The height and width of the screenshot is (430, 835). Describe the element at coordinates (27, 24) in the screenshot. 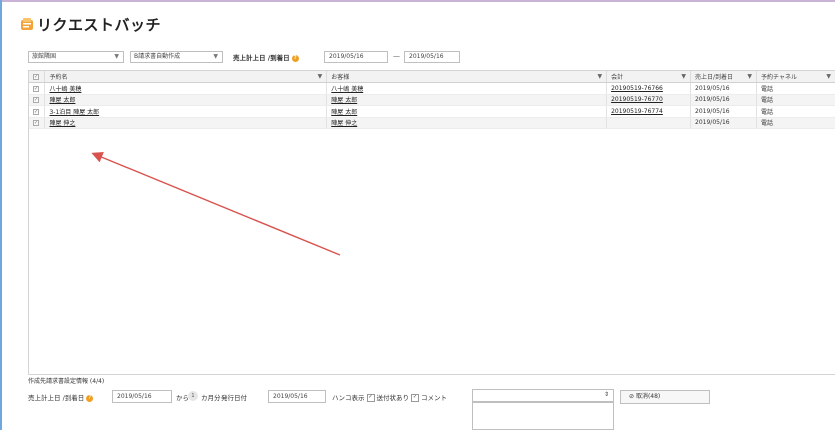

I see `batch-app-icon` at that location.